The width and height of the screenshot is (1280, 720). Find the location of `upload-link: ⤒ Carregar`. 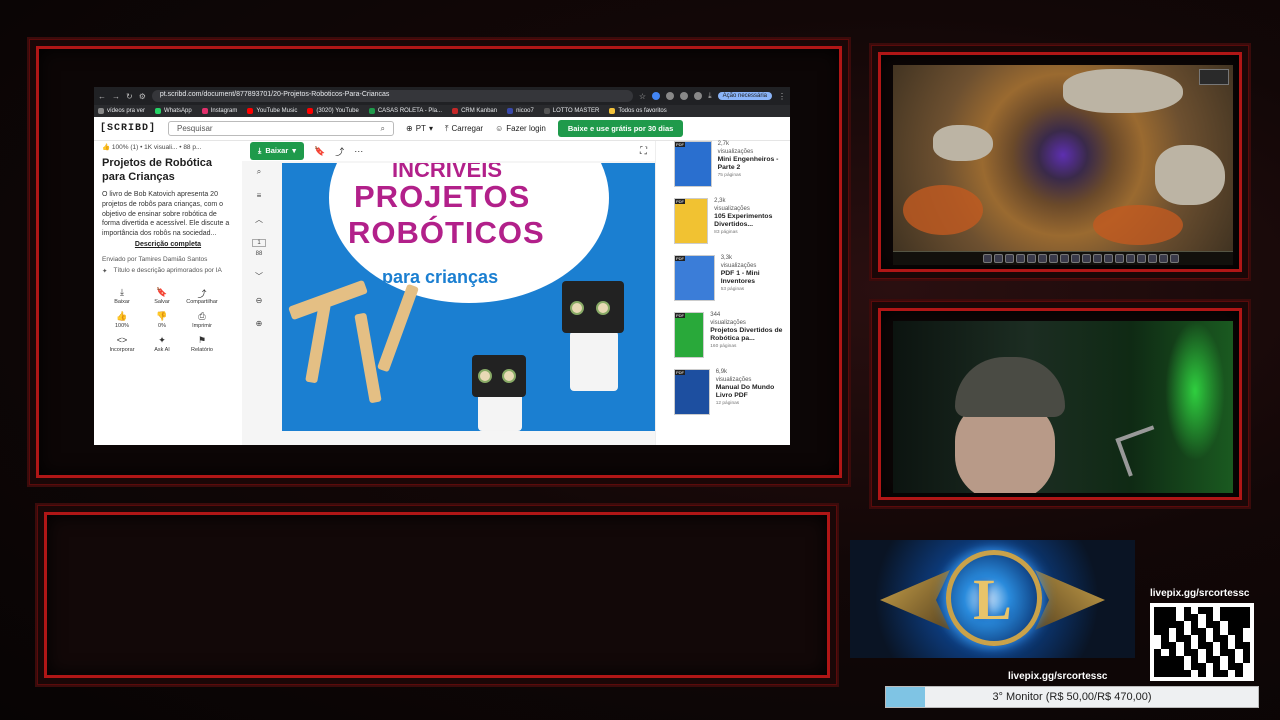

upload-link: ⤒ Carregar is located at coordinates (464, 129).